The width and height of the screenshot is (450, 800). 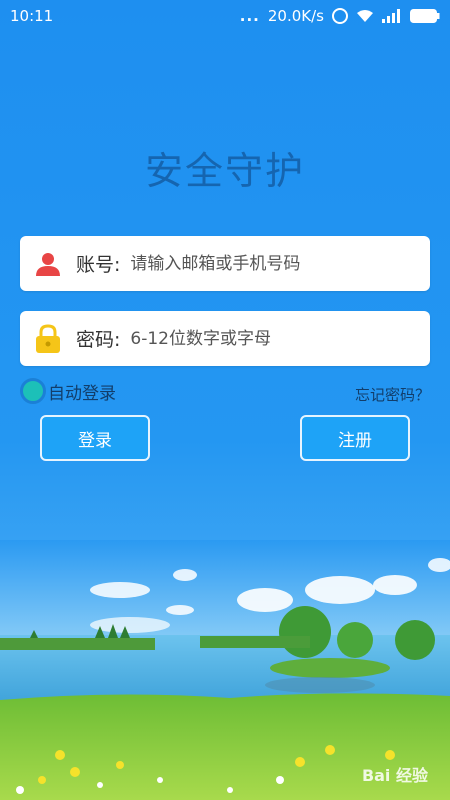 What do you see at coordinates (392, 16) in the screenshot?
I see `signal-icon` at bounding box center [392, 16].